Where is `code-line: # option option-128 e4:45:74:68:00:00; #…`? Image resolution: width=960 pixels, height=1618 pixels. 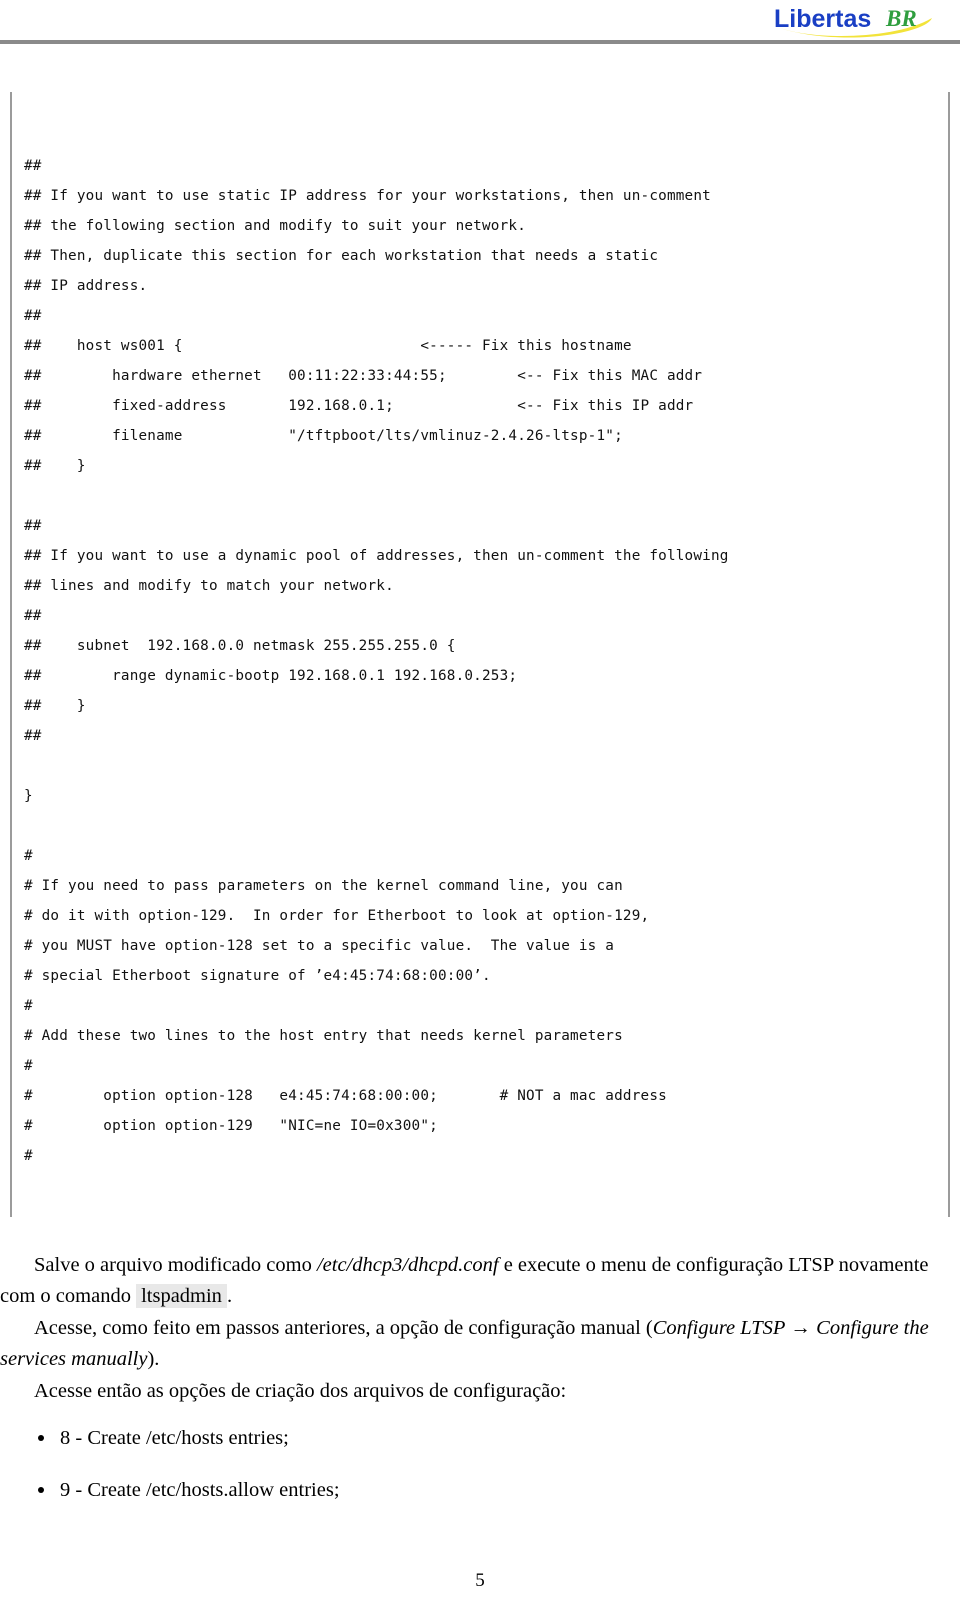 code-line: # option option-128 e4:45:74:68:00:00; #… is located at coordinates (345, 1096).